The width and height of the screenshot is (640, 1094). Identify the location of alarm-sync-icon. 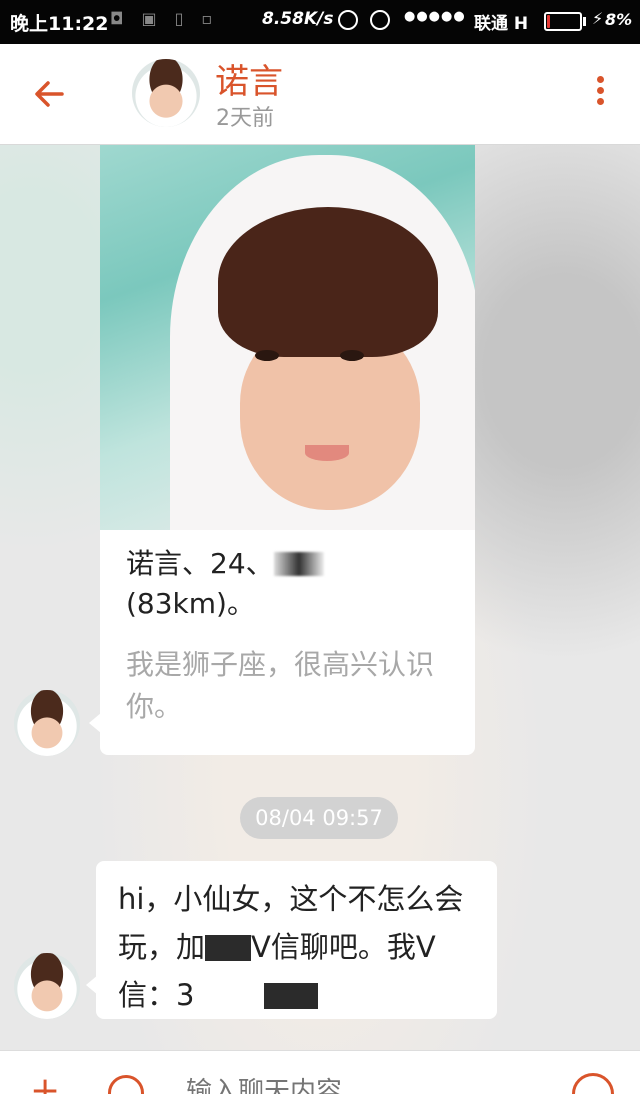
(348, 20).